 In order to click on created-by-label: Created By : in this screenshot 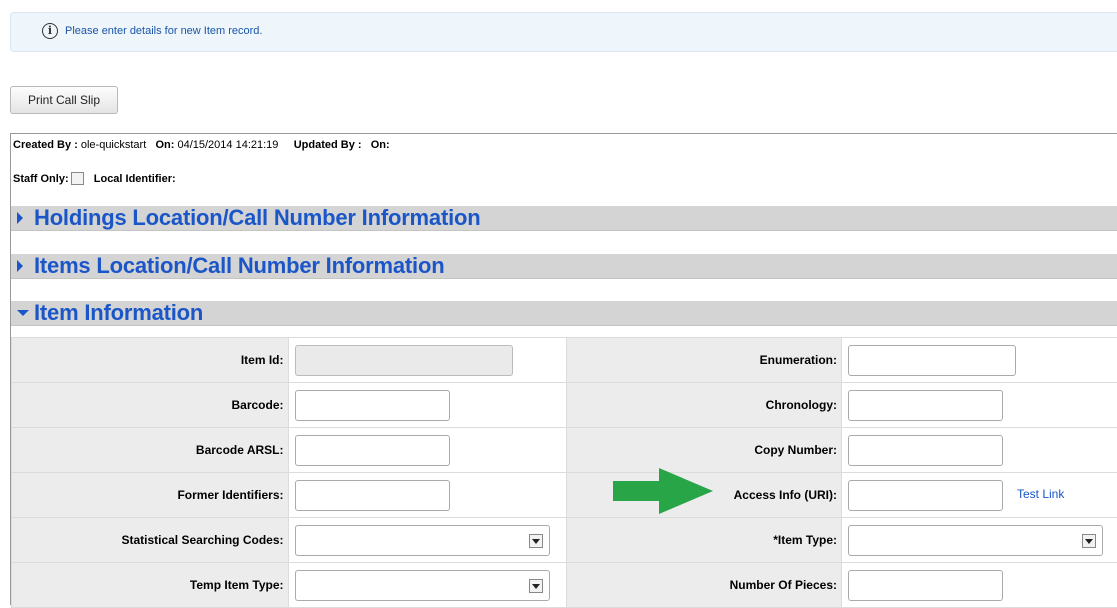, I will do `click(45, 145)`.